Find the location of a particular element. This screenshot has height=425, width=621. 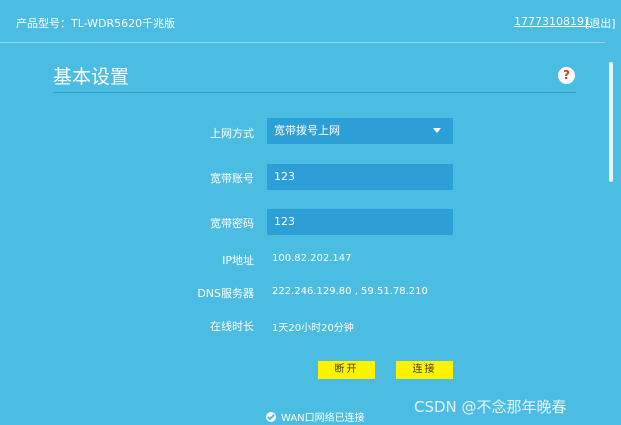

wan-status-text: WAN口网络已连接 is located at coordinates (323, 418).